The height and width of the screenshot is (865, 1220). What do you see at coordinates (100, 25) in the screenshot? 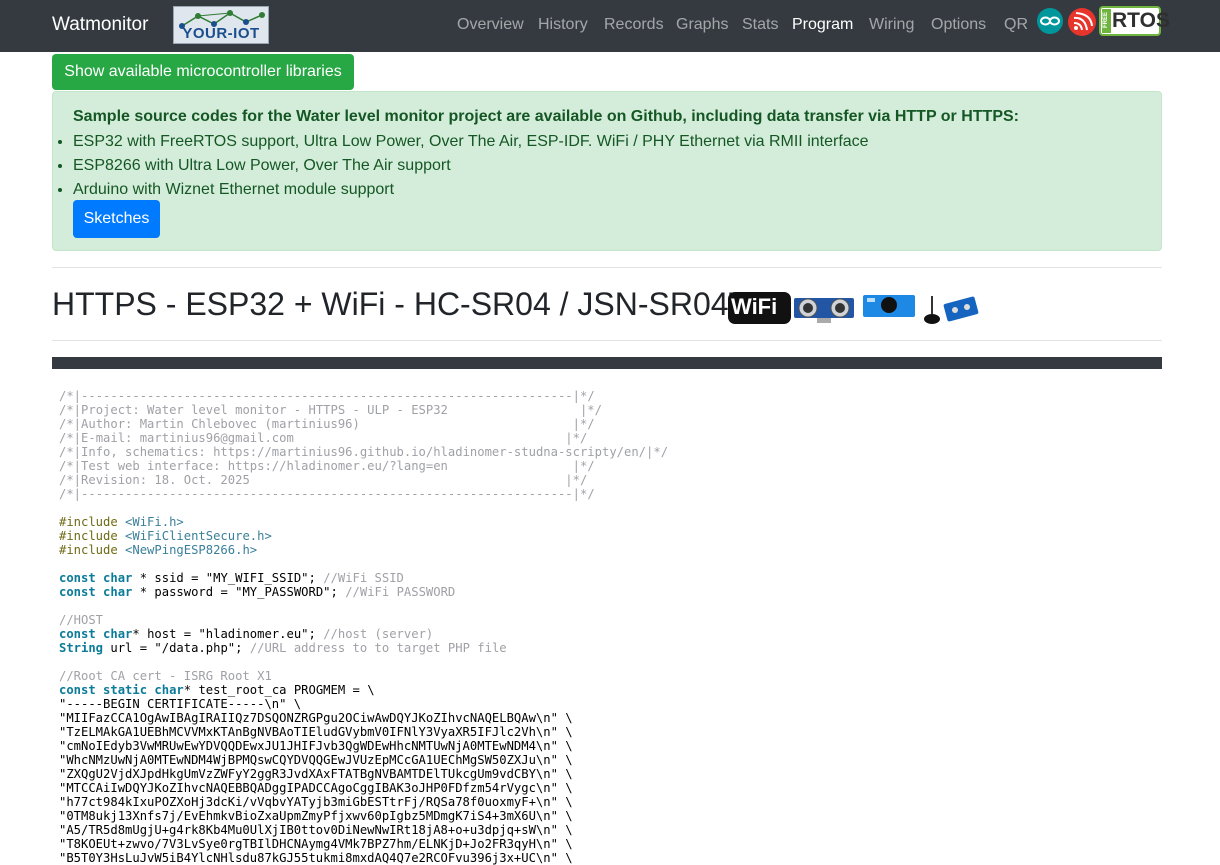
I see `brand-name: Watmonitor` at bounding box center [100, 25].